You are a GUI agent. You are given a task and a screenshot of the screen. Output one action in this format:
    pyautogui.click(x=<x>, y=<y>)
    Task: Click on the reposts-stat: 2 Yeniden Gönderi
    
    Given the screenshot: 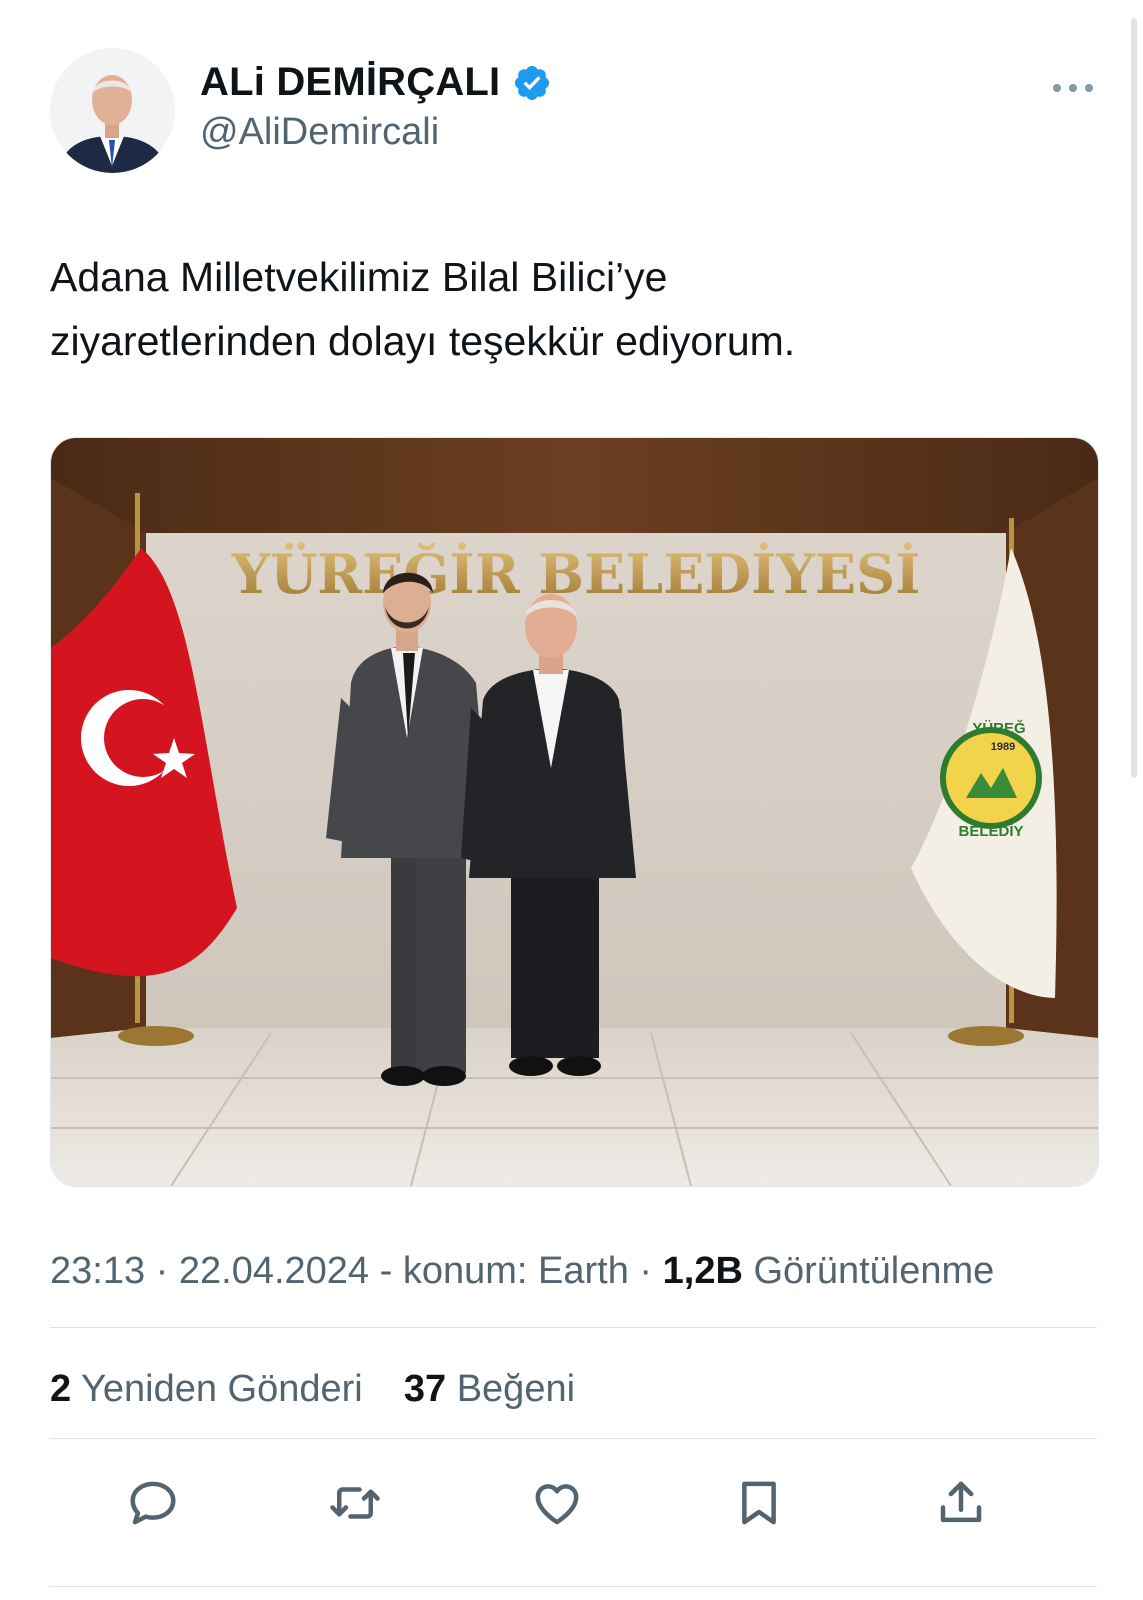 What is the action you would take?
    pyautogui.click(x=211, y=1389)
    